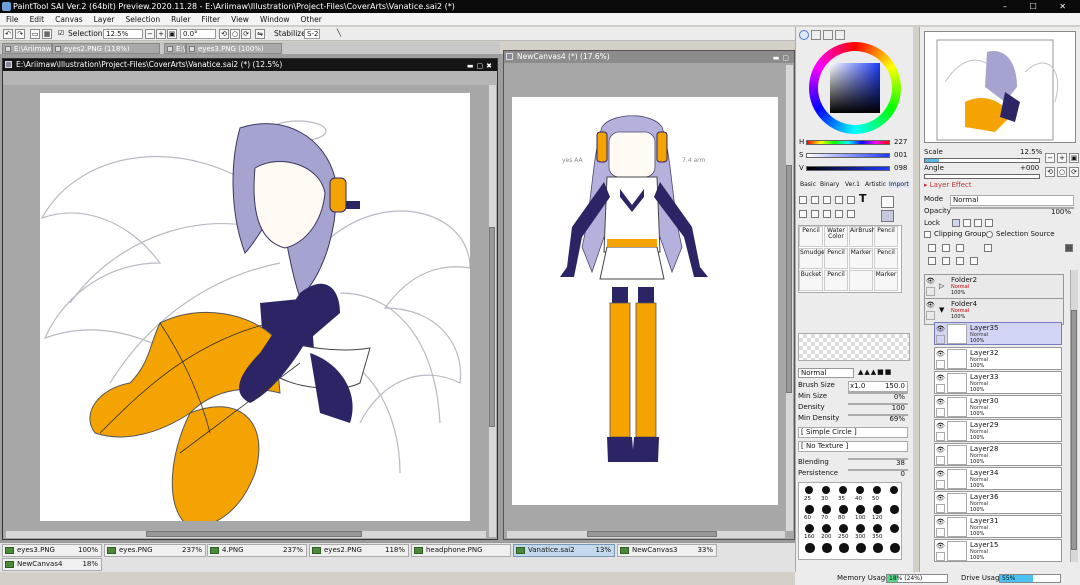 This screenshot has height=585, width=1080. What do you see at coordinates (899, 184) in the screenshot?
I see `tab-import: Import` at bounding box center [899, 184].